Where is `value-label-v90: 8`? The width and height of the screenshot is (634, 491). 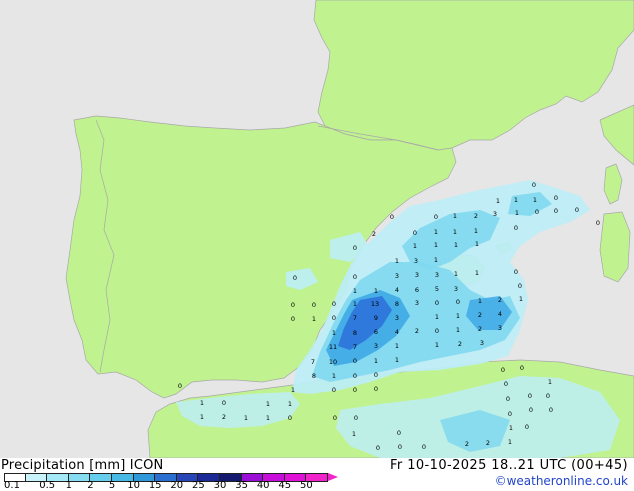 value-label-v90: 8 is located at coordinates (314, 376).